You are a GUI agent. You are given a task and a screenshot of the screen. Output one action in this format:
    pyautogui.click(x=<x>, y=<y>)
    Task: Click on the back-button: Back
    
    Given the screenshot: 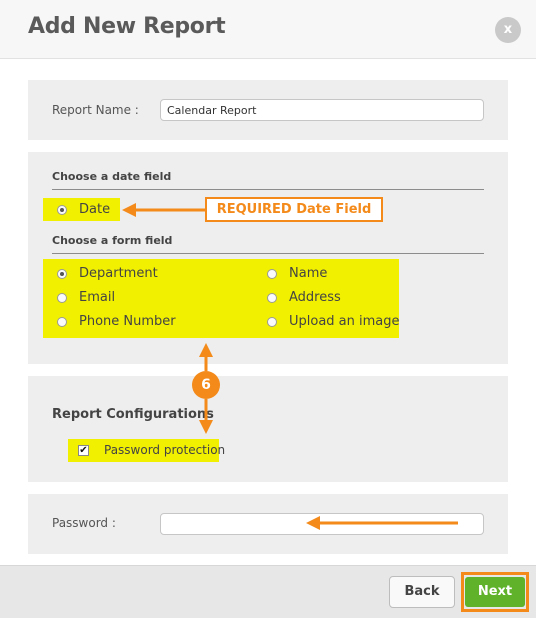 What is the action you would take?
    pyautogui.click(x=422, y=592)
    